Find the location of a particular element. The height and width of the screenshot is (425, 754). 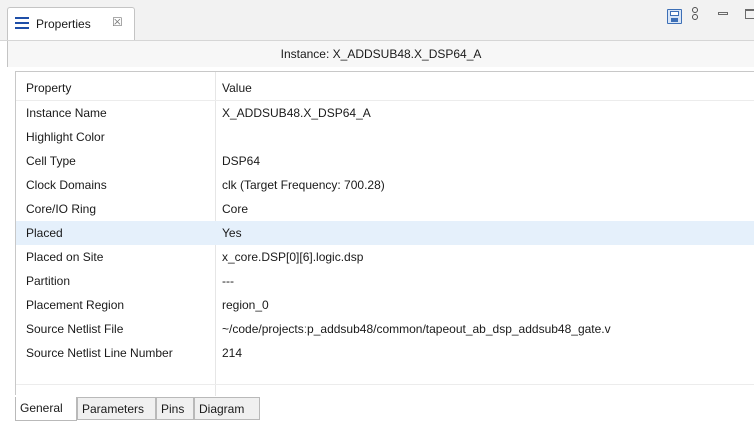

instance-title: Instance: X_ADDSUB48.X_DSP64_A is located at coordinates (381, 54).